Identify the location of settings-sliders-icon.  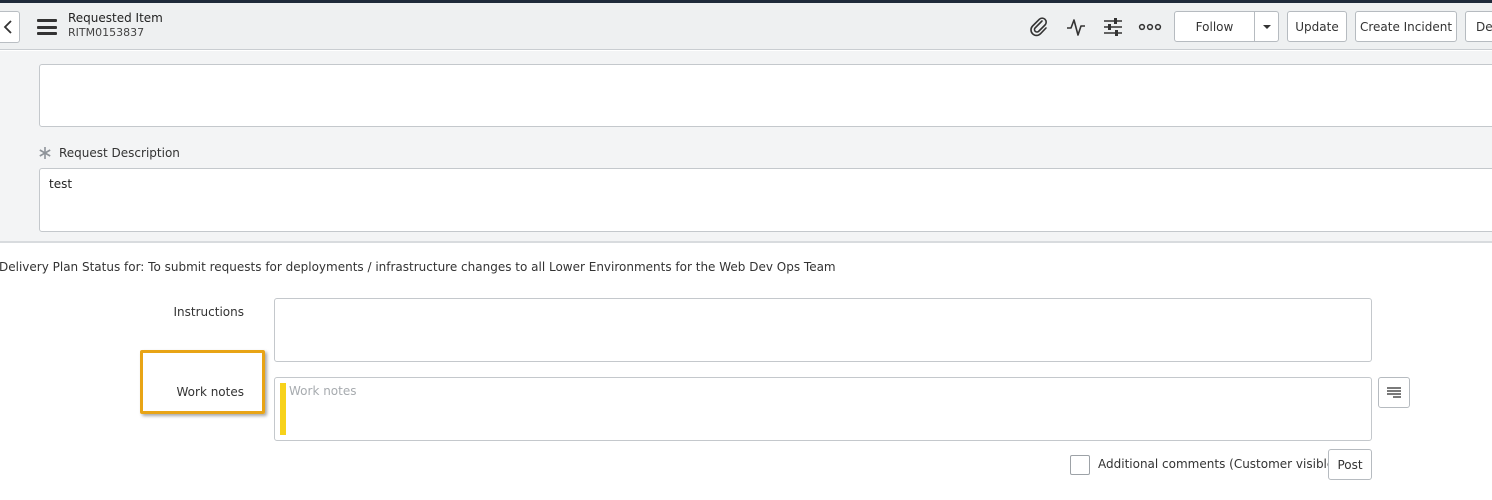
(1113, 27).